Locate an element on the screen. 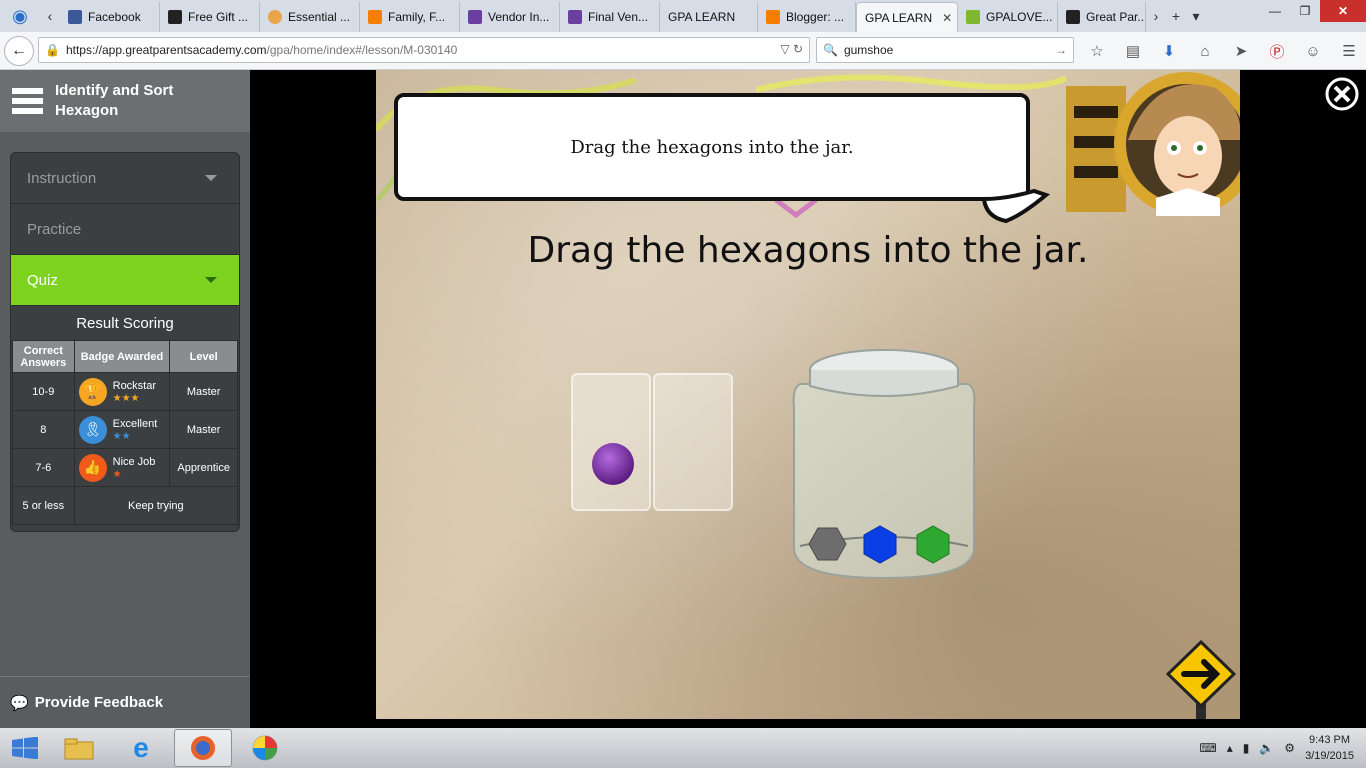  send-icon: ➤ is located at coordinates (1241, 51).